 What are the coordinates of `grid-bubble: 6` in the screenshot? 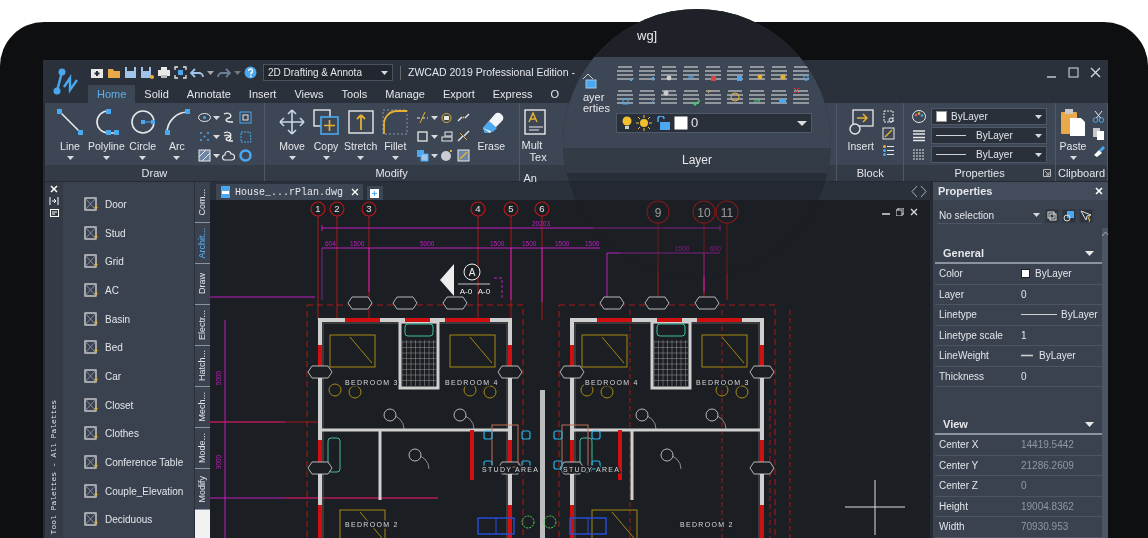 It's located at (542, 209).